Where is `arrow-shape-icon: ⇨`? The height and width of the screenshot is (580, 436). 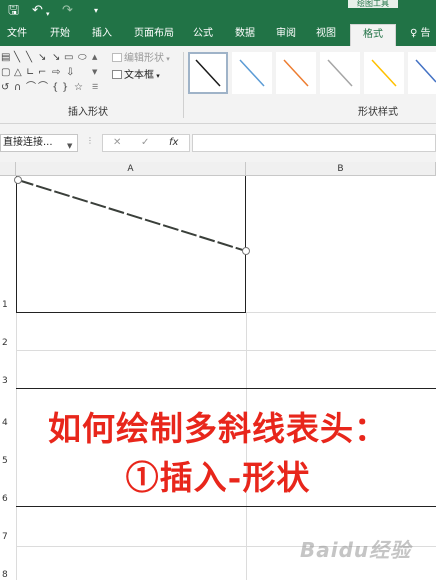 arrow-shape-icon: ⇨ is located at coordinates (56, 72).